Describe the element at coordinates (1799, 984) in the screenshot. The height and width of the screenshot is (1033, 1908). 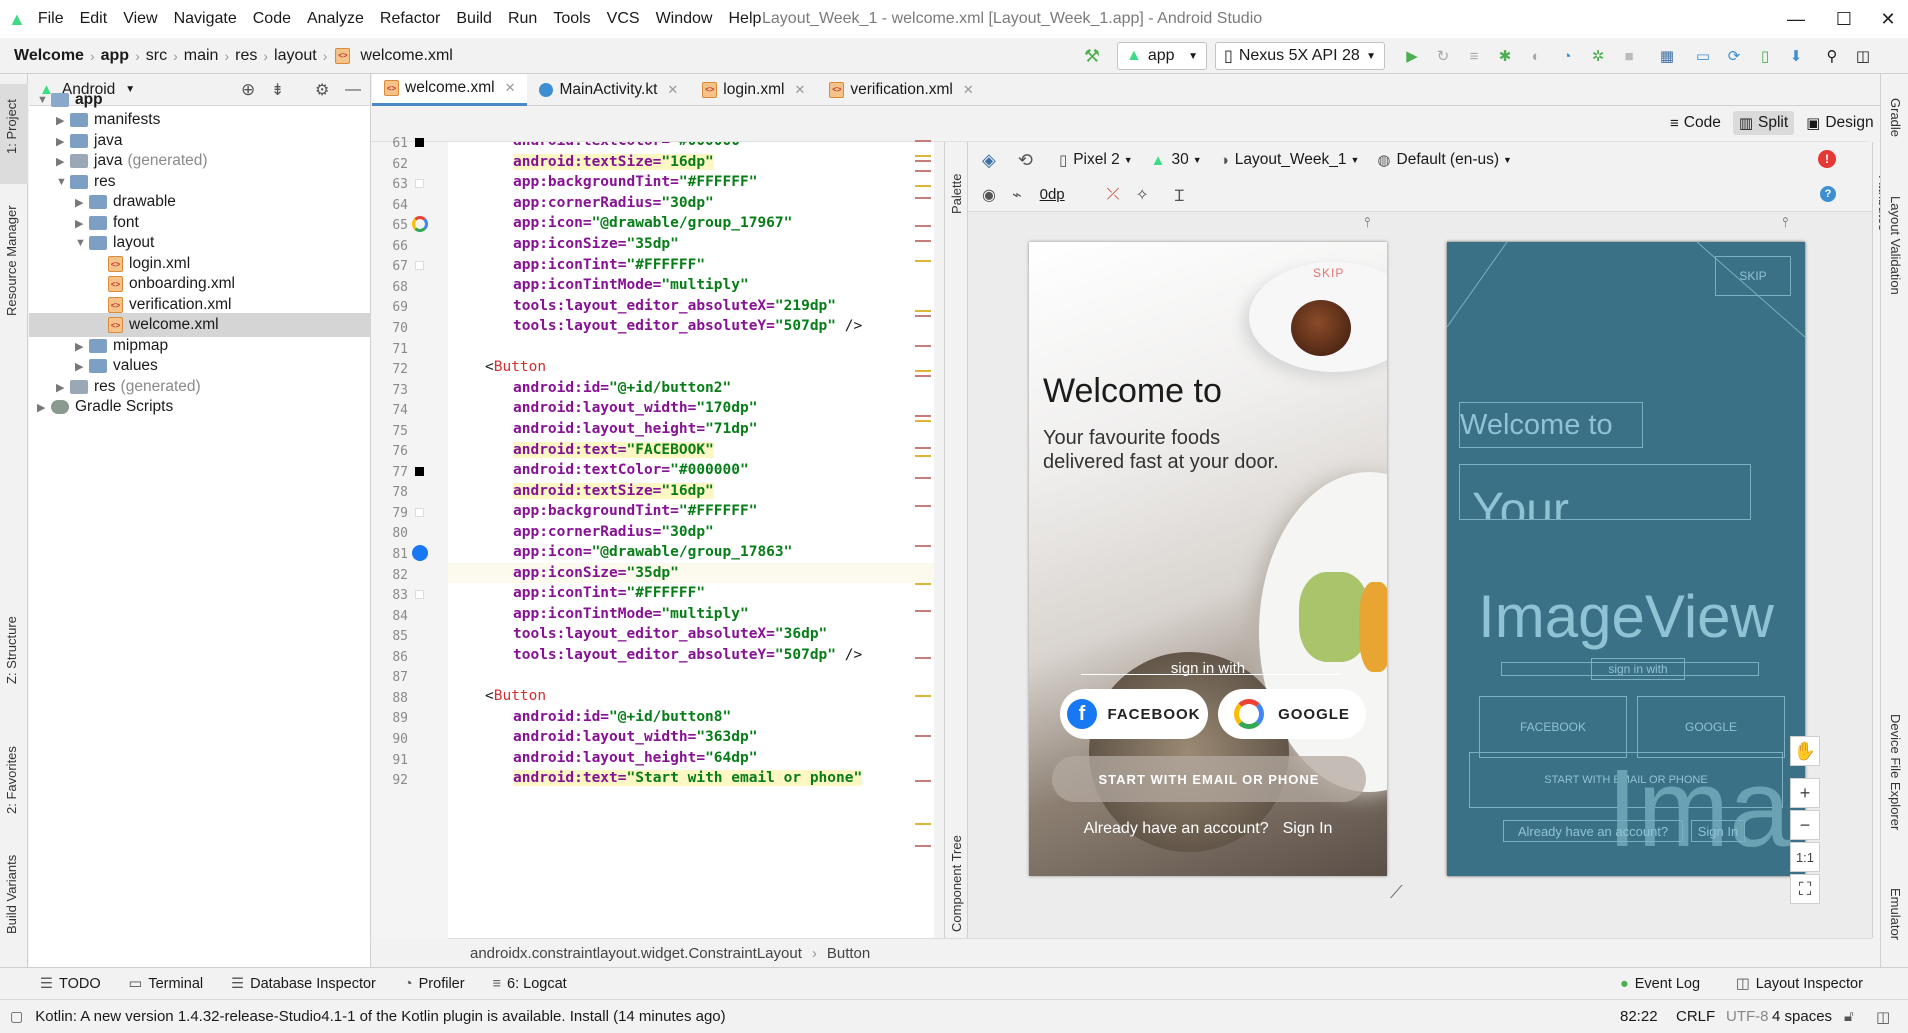
I see `layout-inspector-tool-button: ◫ Layout Inspector` at that location.